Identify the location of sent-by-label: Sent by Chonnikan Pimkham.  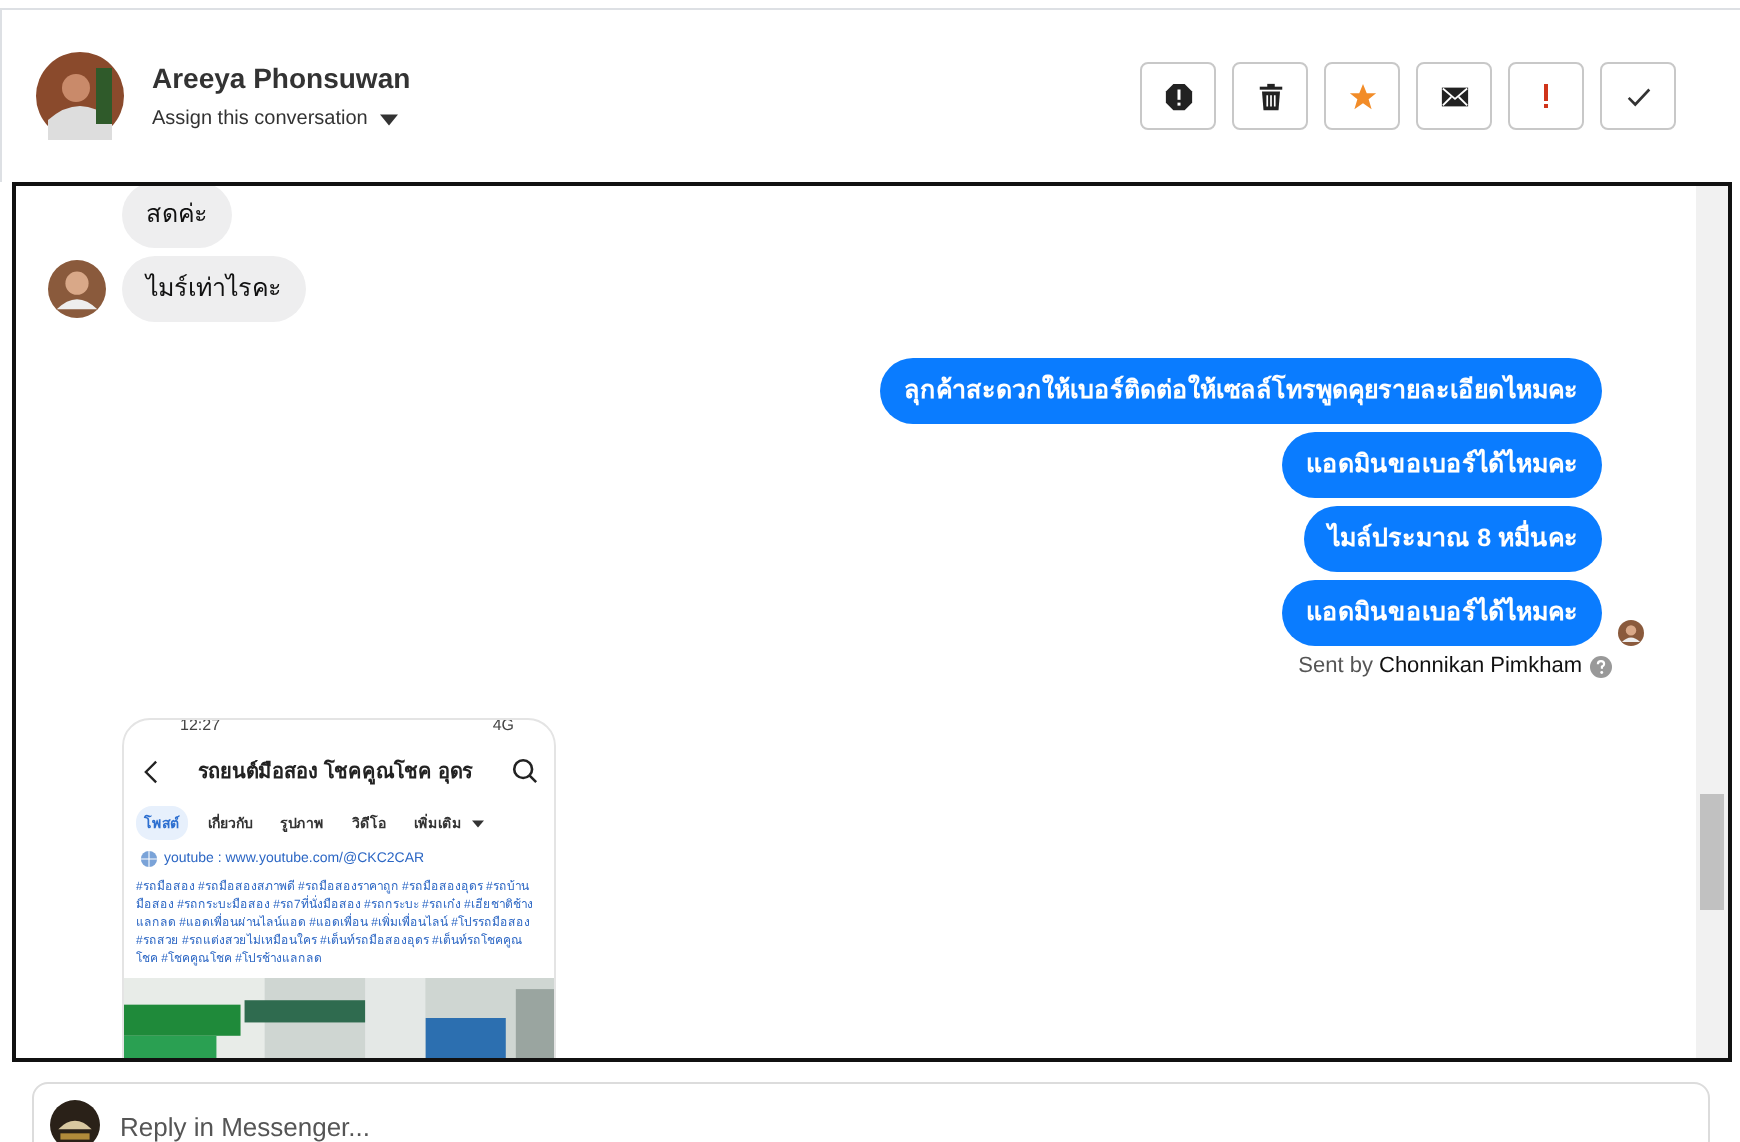
(1440, 666).